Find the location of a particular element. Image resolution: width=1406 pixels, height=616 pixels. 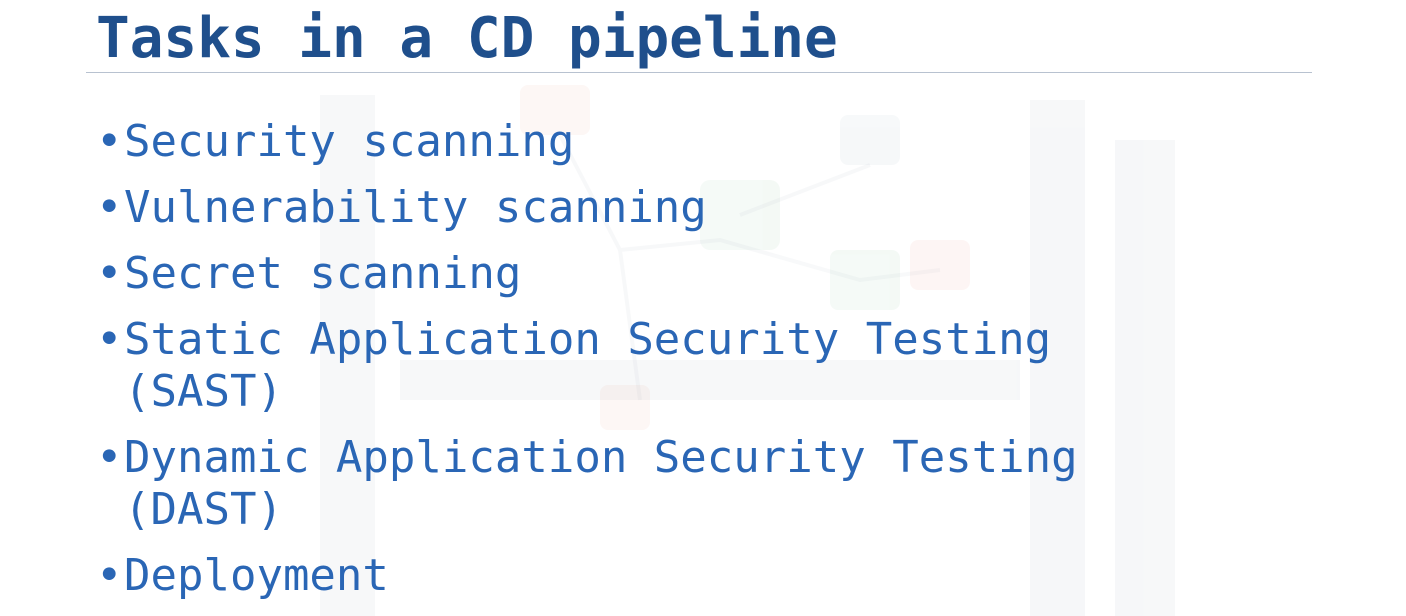

list-item: • Security scanning is located at coordinates (587, 142).